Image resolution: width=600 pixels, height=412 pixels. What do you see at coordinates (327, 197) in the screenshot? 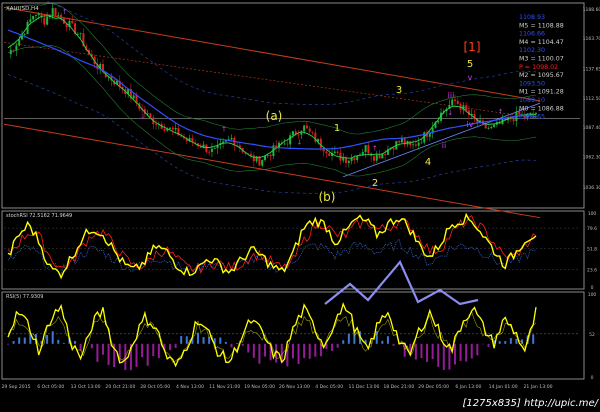
I see `wave-label: (b)` at bounding box center [327, 197].